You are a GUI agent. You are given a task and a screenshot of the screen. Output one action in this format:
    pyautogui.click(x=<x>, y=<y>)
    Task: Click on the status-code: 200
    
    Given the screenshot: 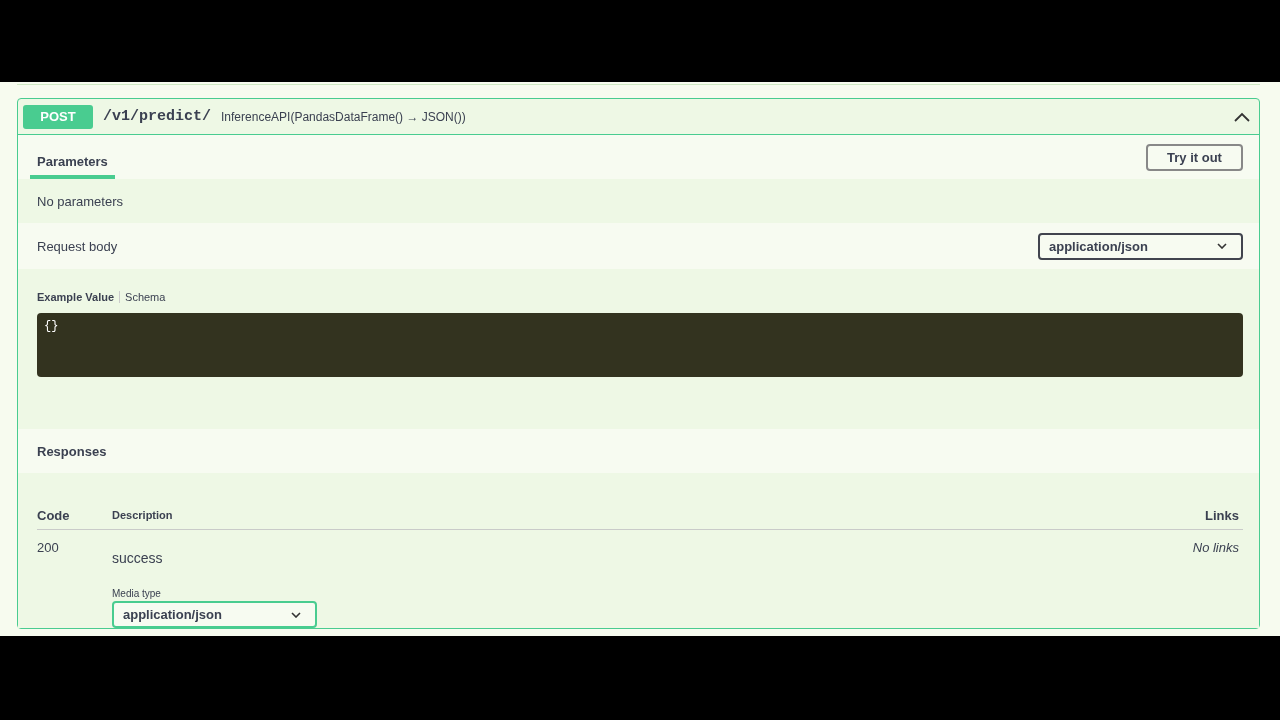 What is the action you would take?
    pyautogui.click(x=48, y=548)
    